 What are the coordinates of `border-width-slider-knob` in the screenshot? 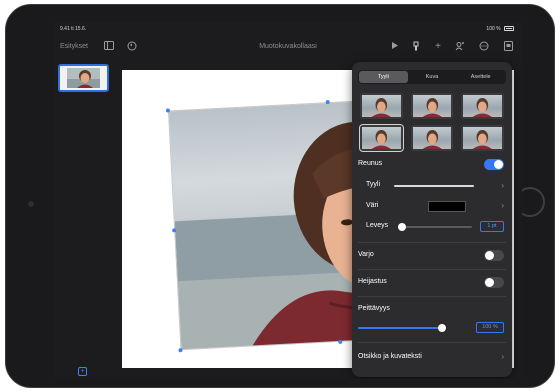 It's located at (401, 227).